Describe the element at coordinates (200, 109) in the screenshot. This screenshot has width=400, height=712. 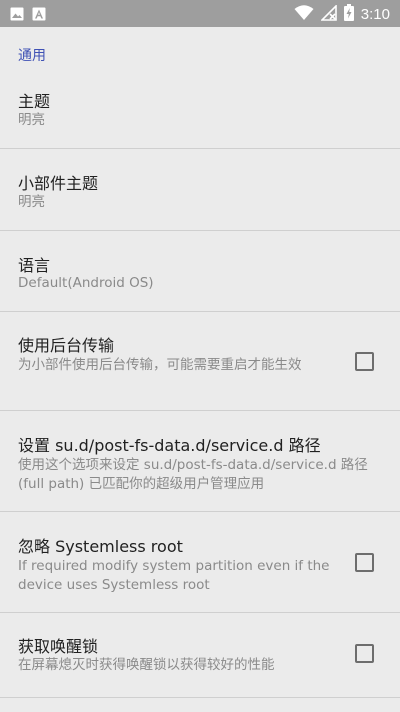
I see `pref-theme: 主题 明亮` at that location.